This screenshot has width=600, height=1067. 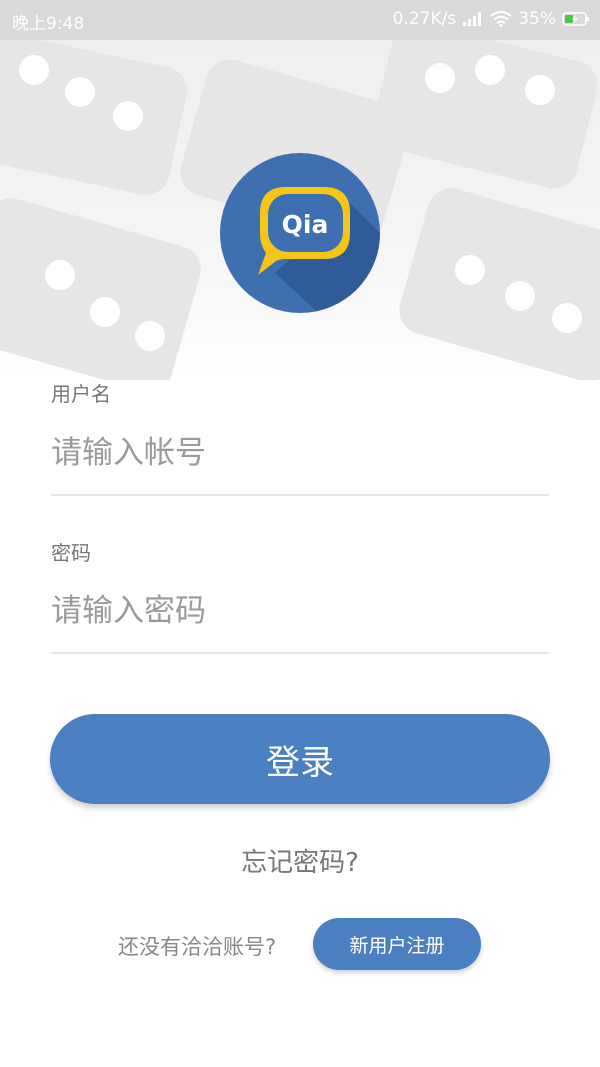 What do you see at coordinates (300, 495) in the screenshot?
I see `username-underline` at bounding box center [300, 495].